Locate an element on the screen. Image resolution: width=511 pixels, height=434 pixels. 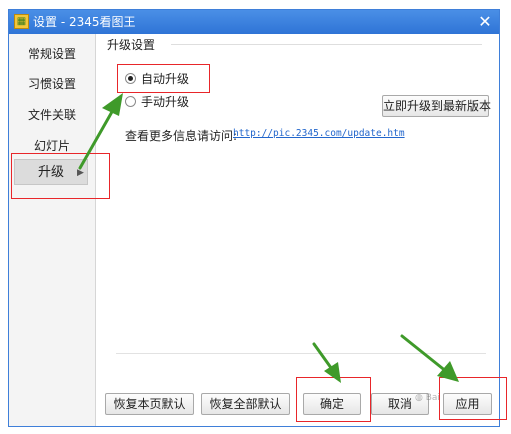
restore-all-defaults-button: 恢复全部默认 is located at coordinates (245, 404).